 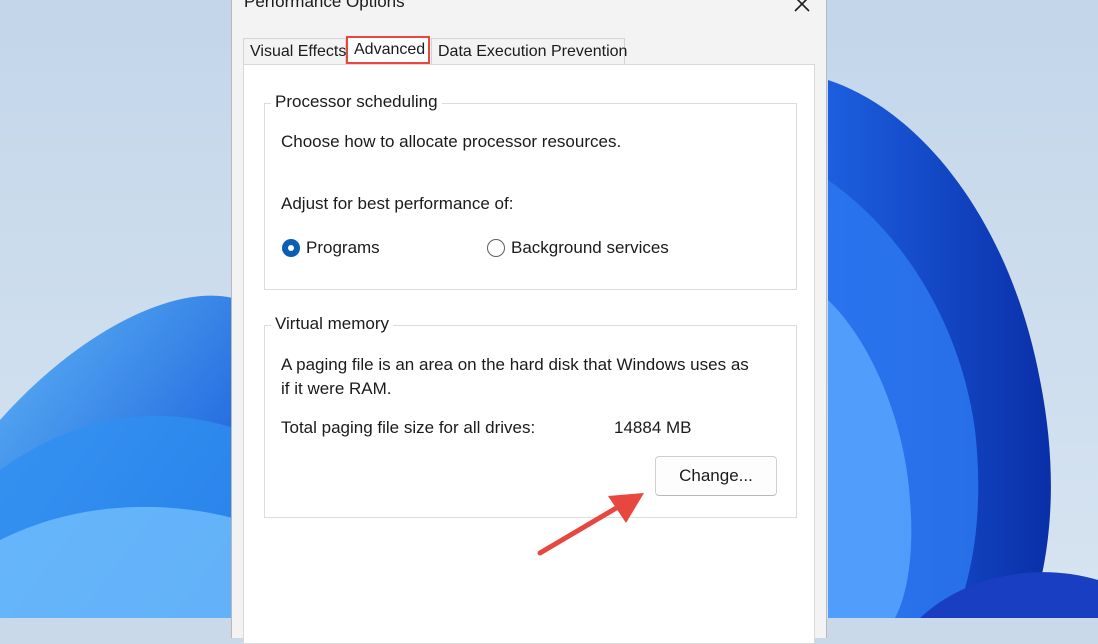 What do you see at coordinates (590, 248) in the screenshot?
I see `background-services-radio-label: Background services` at bounding box center [590, 248].